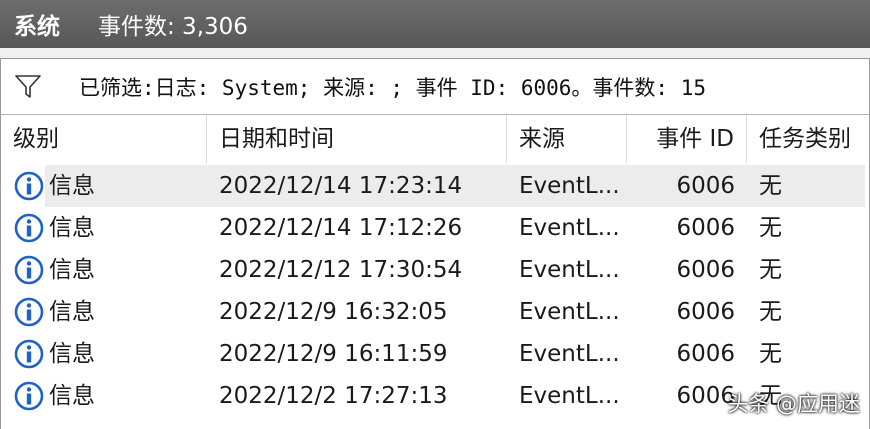 This screenshot has height=429, width=870. Describe the element at coordinates (793, 404) in the screenshot. I see `watermark: 头条 @应用迷` at that location.